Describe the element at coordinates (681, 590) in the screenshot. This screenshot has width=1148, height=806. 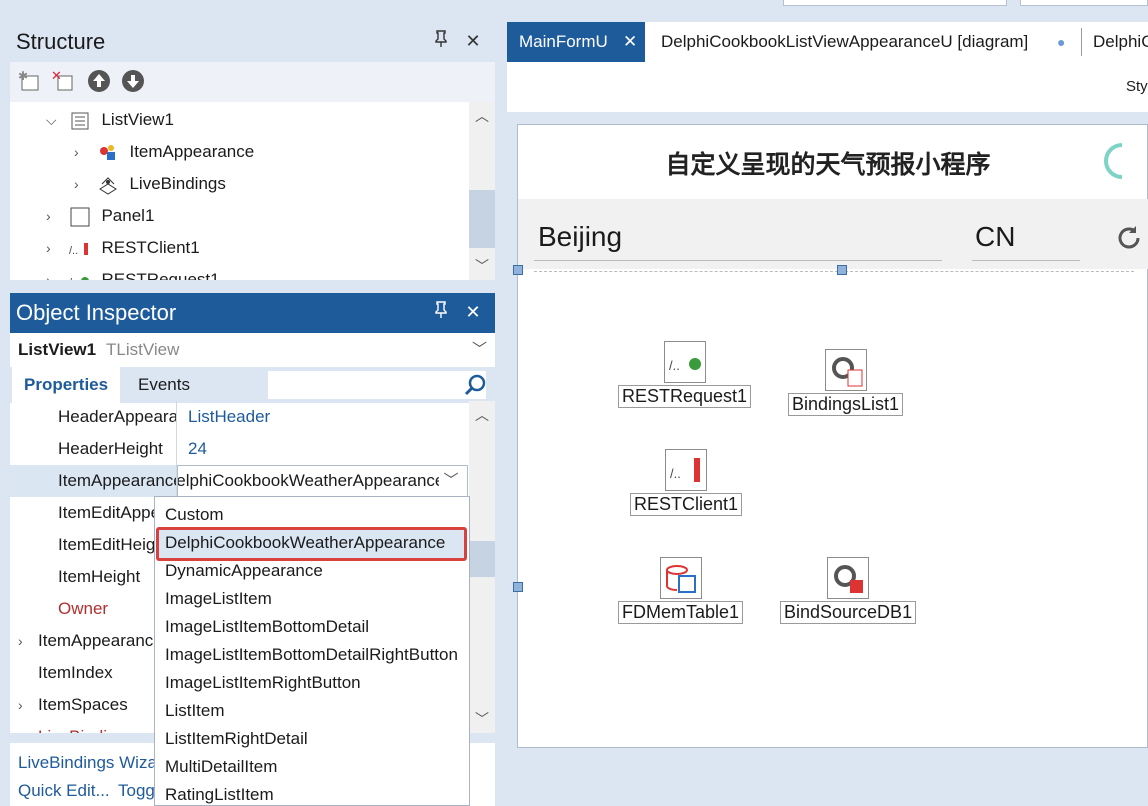
I see `component-fdmemtable1: FDMemTable1` at that location.